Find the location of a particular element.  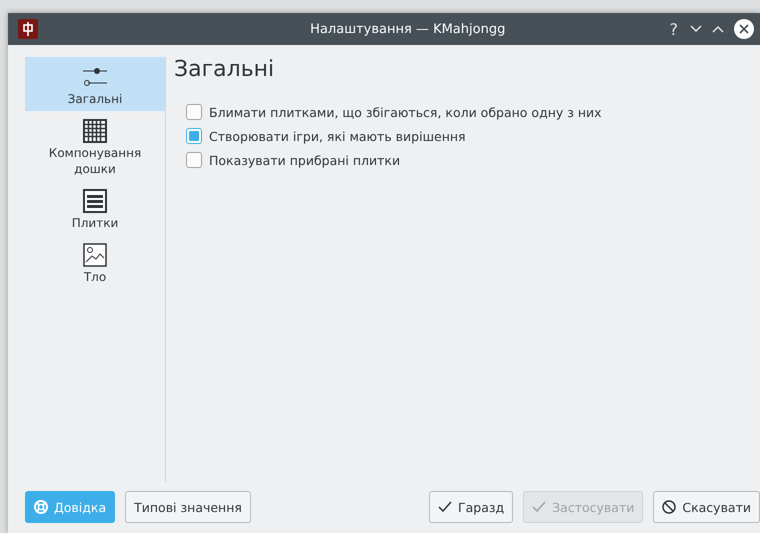

sidebar-item: Загальні is located at coordinates (95, 84).